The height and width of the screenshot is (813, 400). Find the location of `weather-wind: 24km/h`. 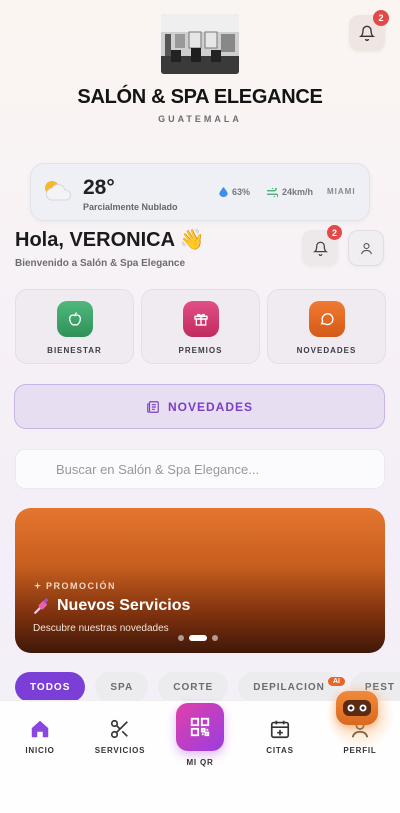

weather-wind: 24km/h is located at coordinates (290, 192).